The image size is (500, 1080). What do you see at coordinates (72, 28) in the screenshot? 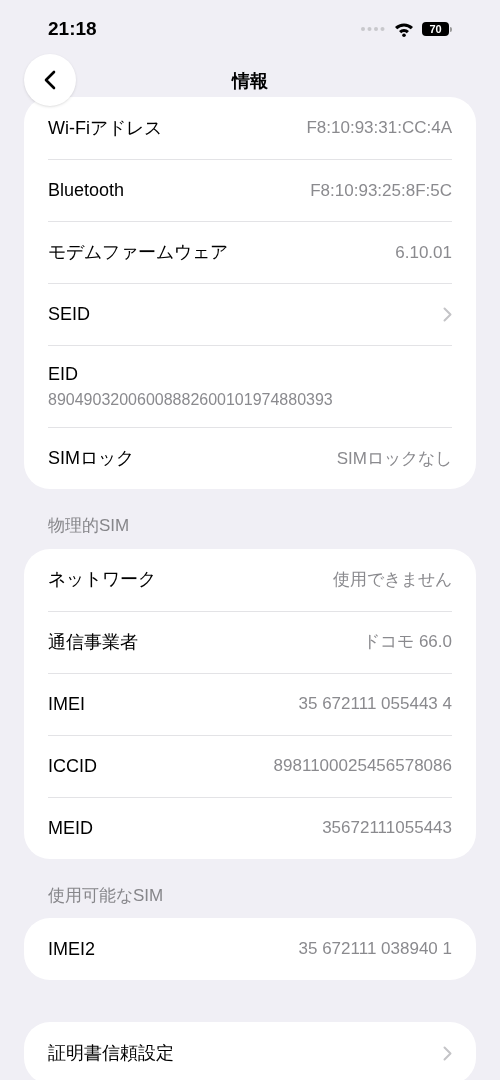
I see `status-time: 21:18` at bounding box center [72, 28].